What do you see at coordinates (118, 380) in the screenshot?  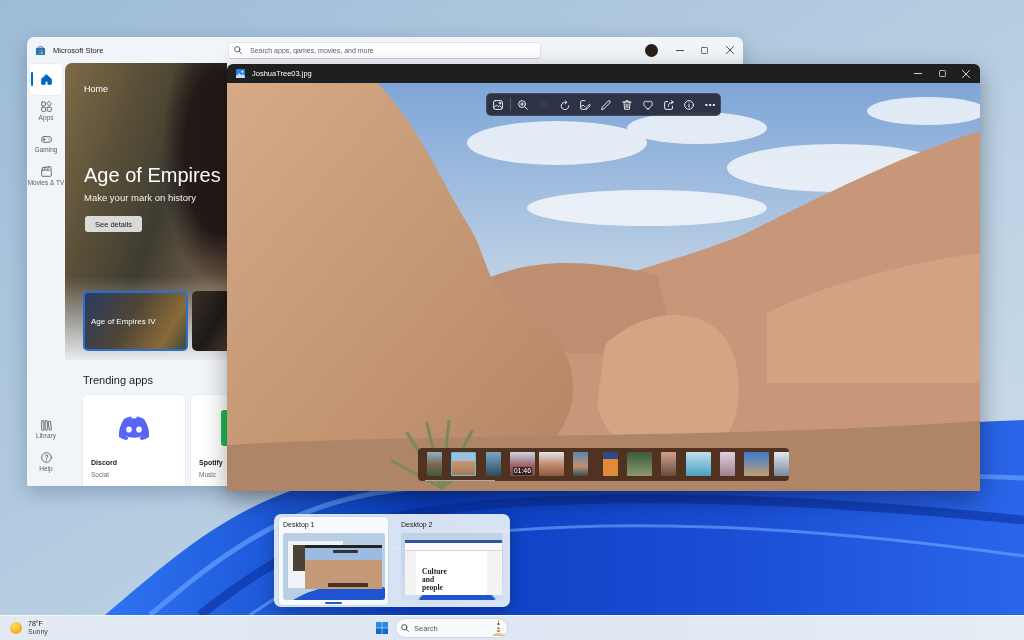 I see `section-heading: Trending apps` at bounding box center [118, 380].